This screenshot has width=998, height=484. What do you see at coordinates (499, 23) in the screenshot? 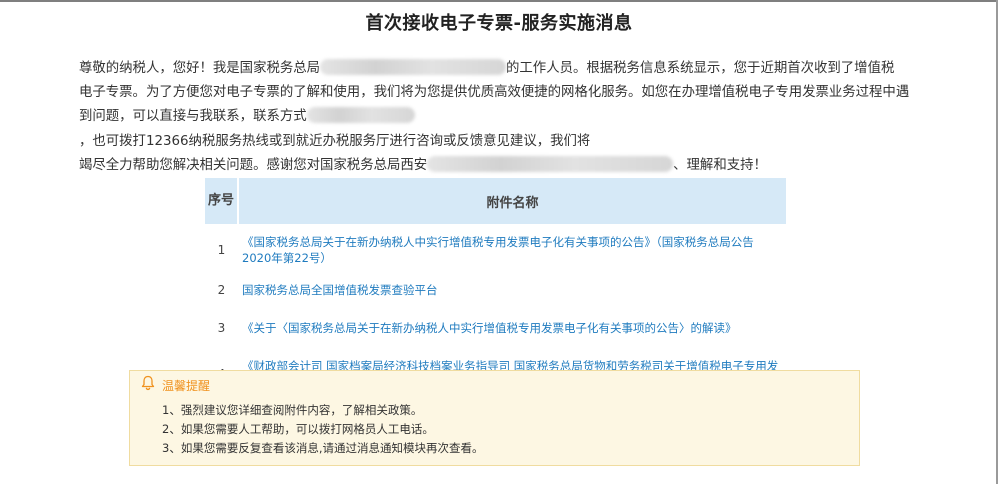
I see `page-title: 首次接收电子专票-服务实施消息` at bounding box center [499, 23].